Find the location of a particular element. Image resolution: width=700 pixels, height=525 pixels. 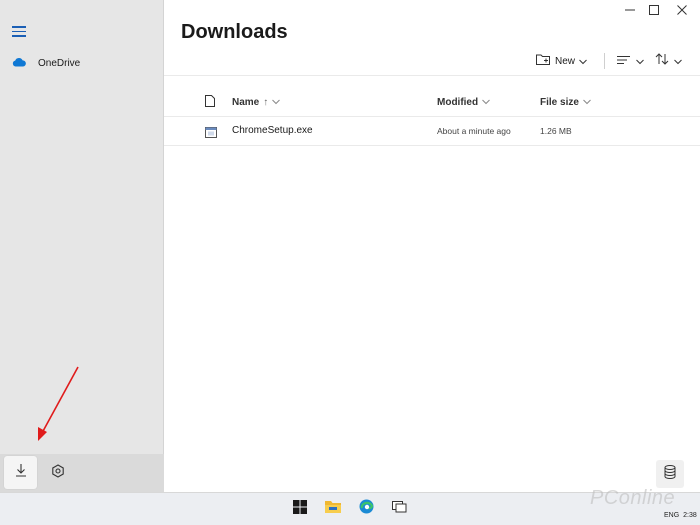

maximize-button is located at coordinates (654, 11).